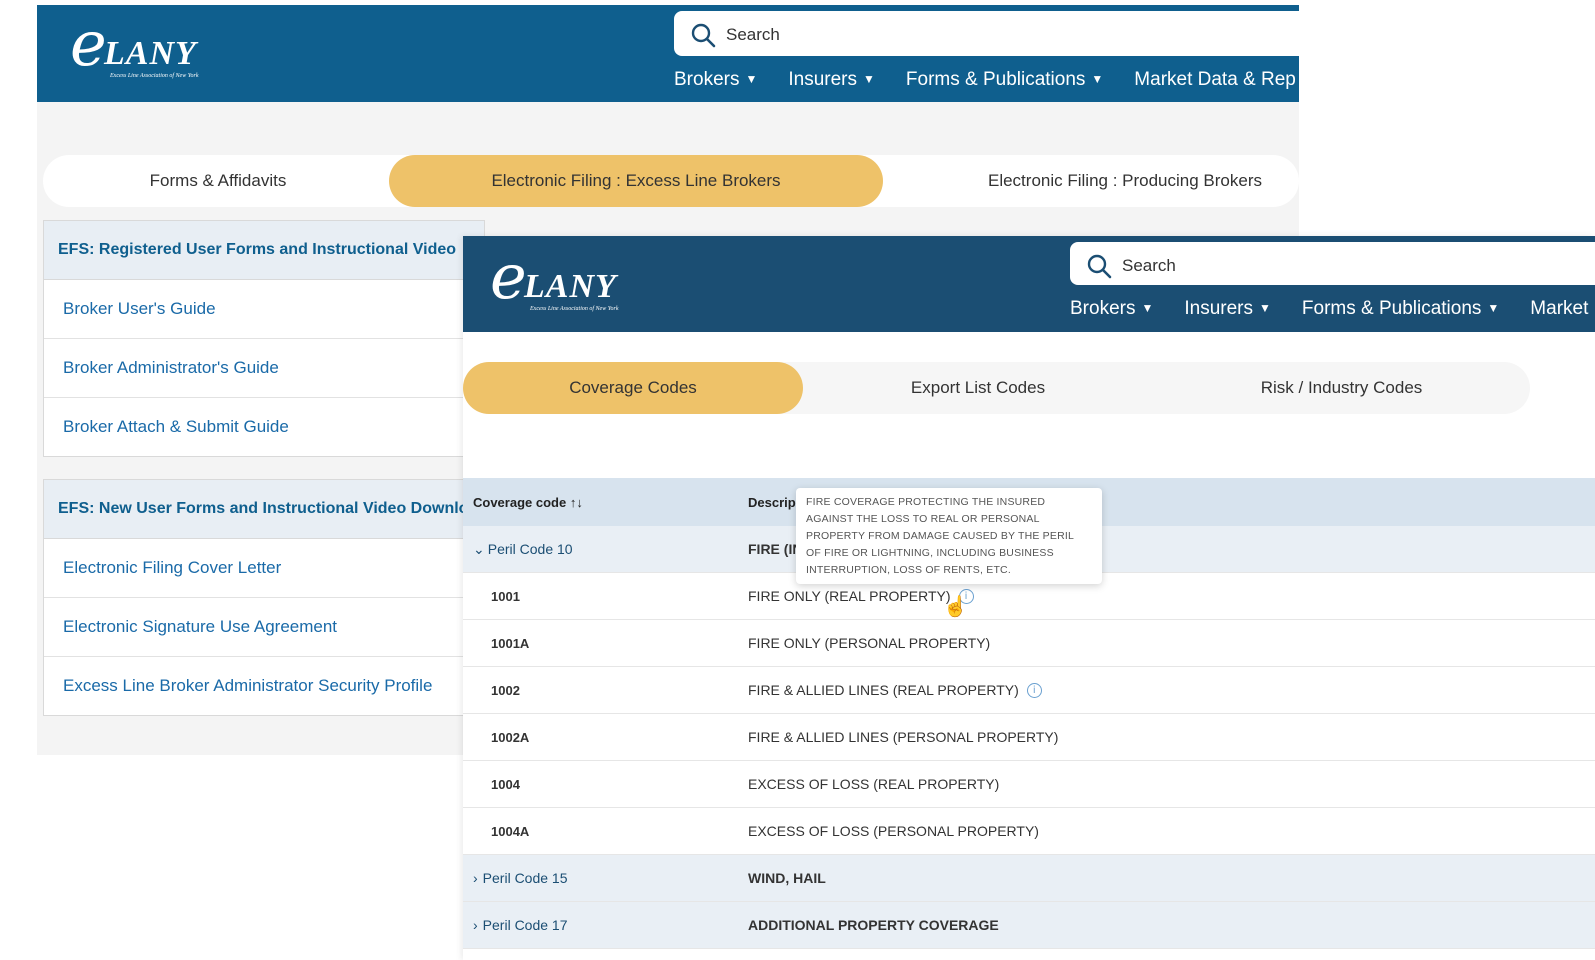 The height and width of the screenshot is (960, 1595). Describe the element at coordinates (940, 536) in the screenshot. I see `tooltip-line: PROPERTY FROM DAMAGE CAUSED BY THE PERIL` at that location.